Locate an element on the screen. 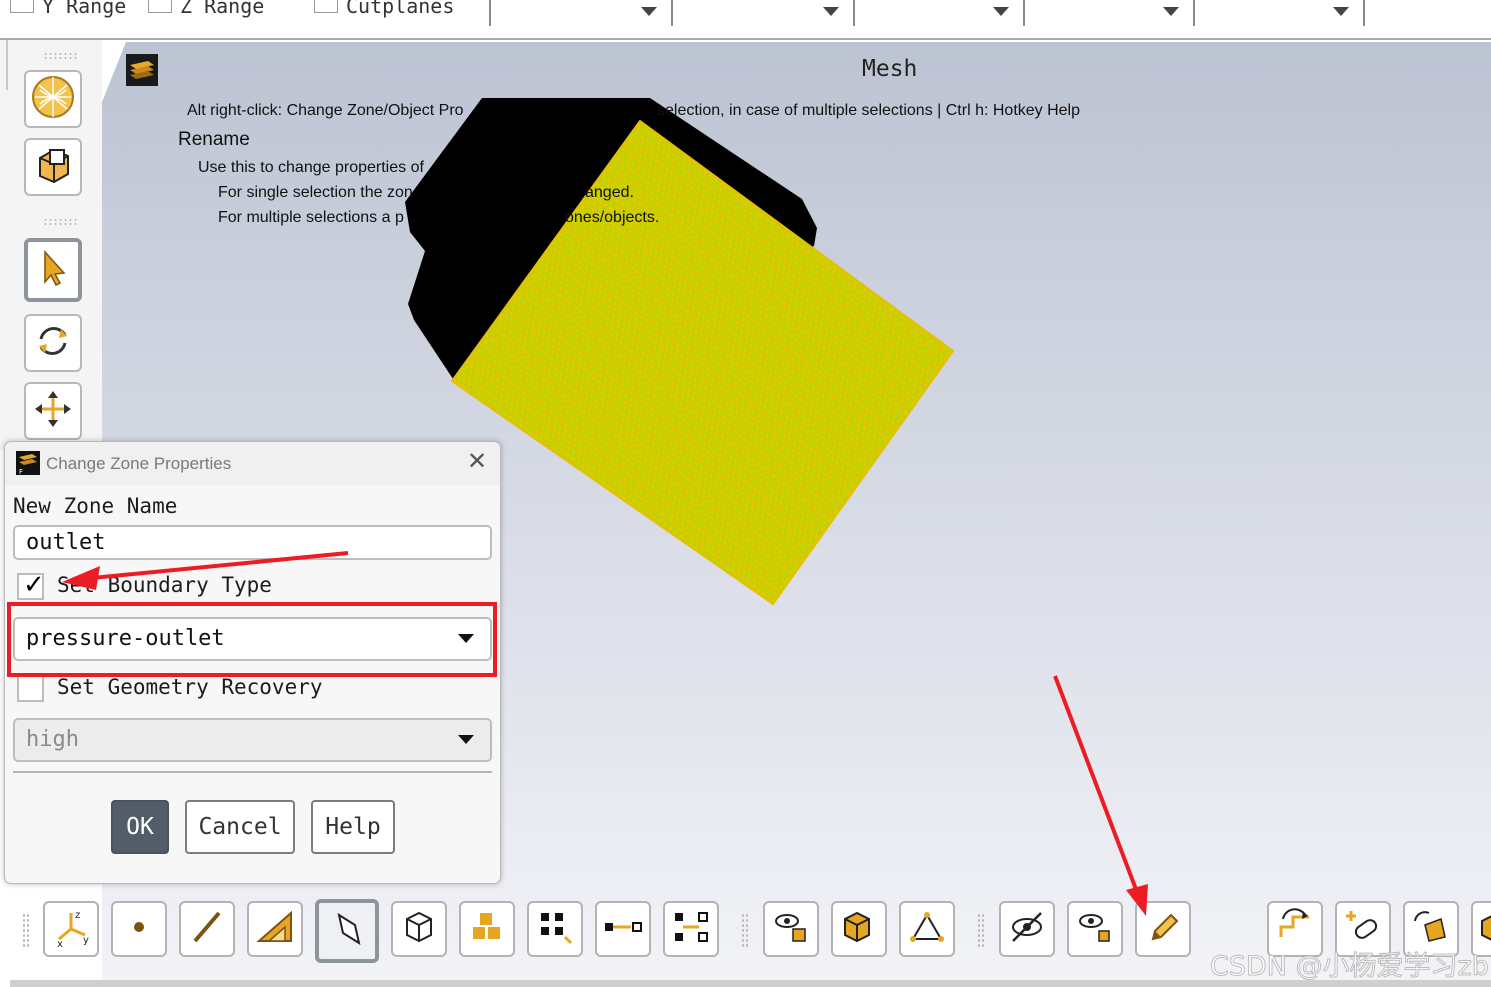 This screenshot has width=1491, height=987. svg-text: z is located at coordinates (77, 915).